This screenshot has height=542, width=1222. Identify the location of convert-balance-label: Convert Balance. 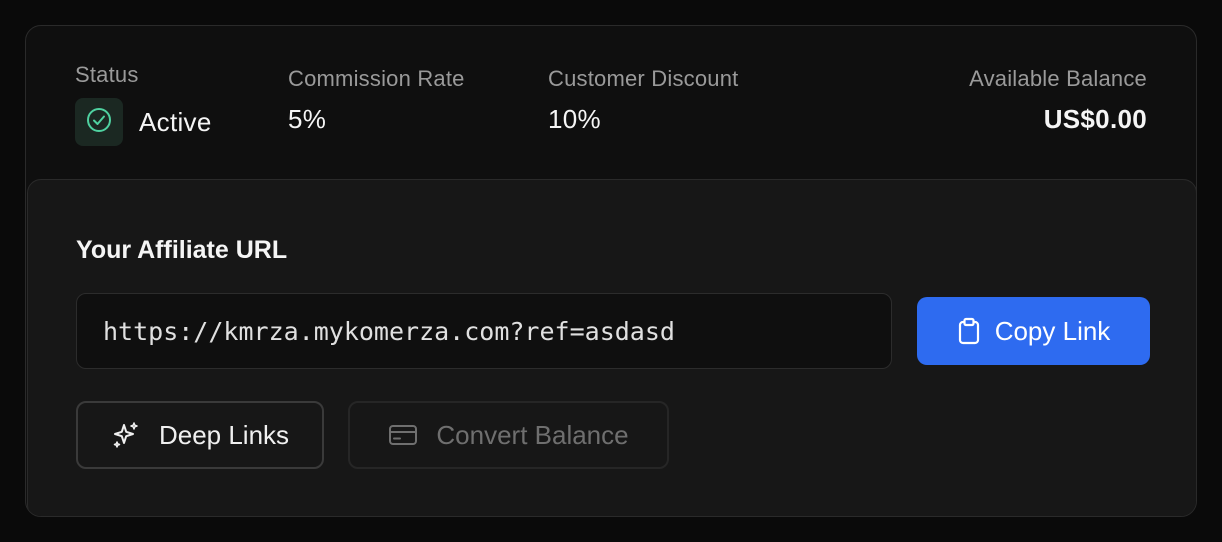
(532, 434).